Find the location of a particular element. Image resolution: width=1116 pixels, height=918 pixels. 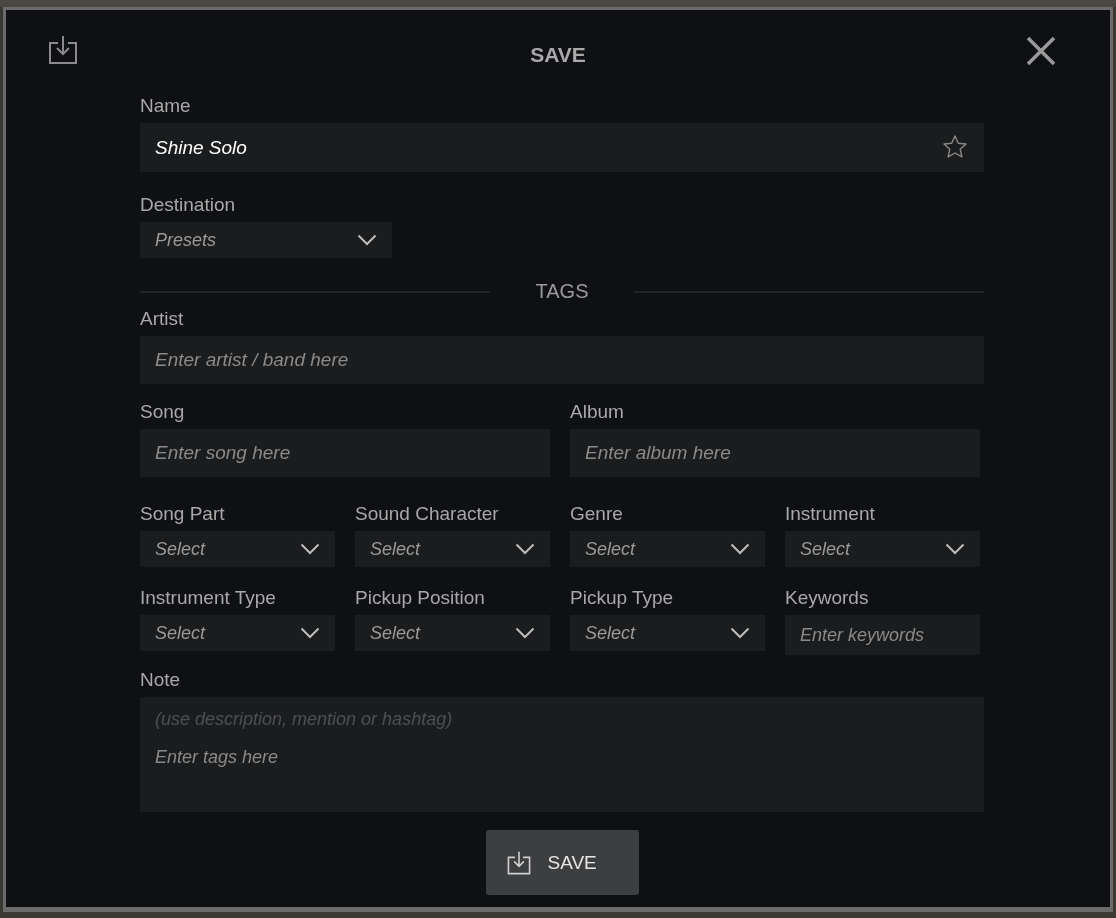

keywords-field: Enter keywords is located at coordinates (882, 635).